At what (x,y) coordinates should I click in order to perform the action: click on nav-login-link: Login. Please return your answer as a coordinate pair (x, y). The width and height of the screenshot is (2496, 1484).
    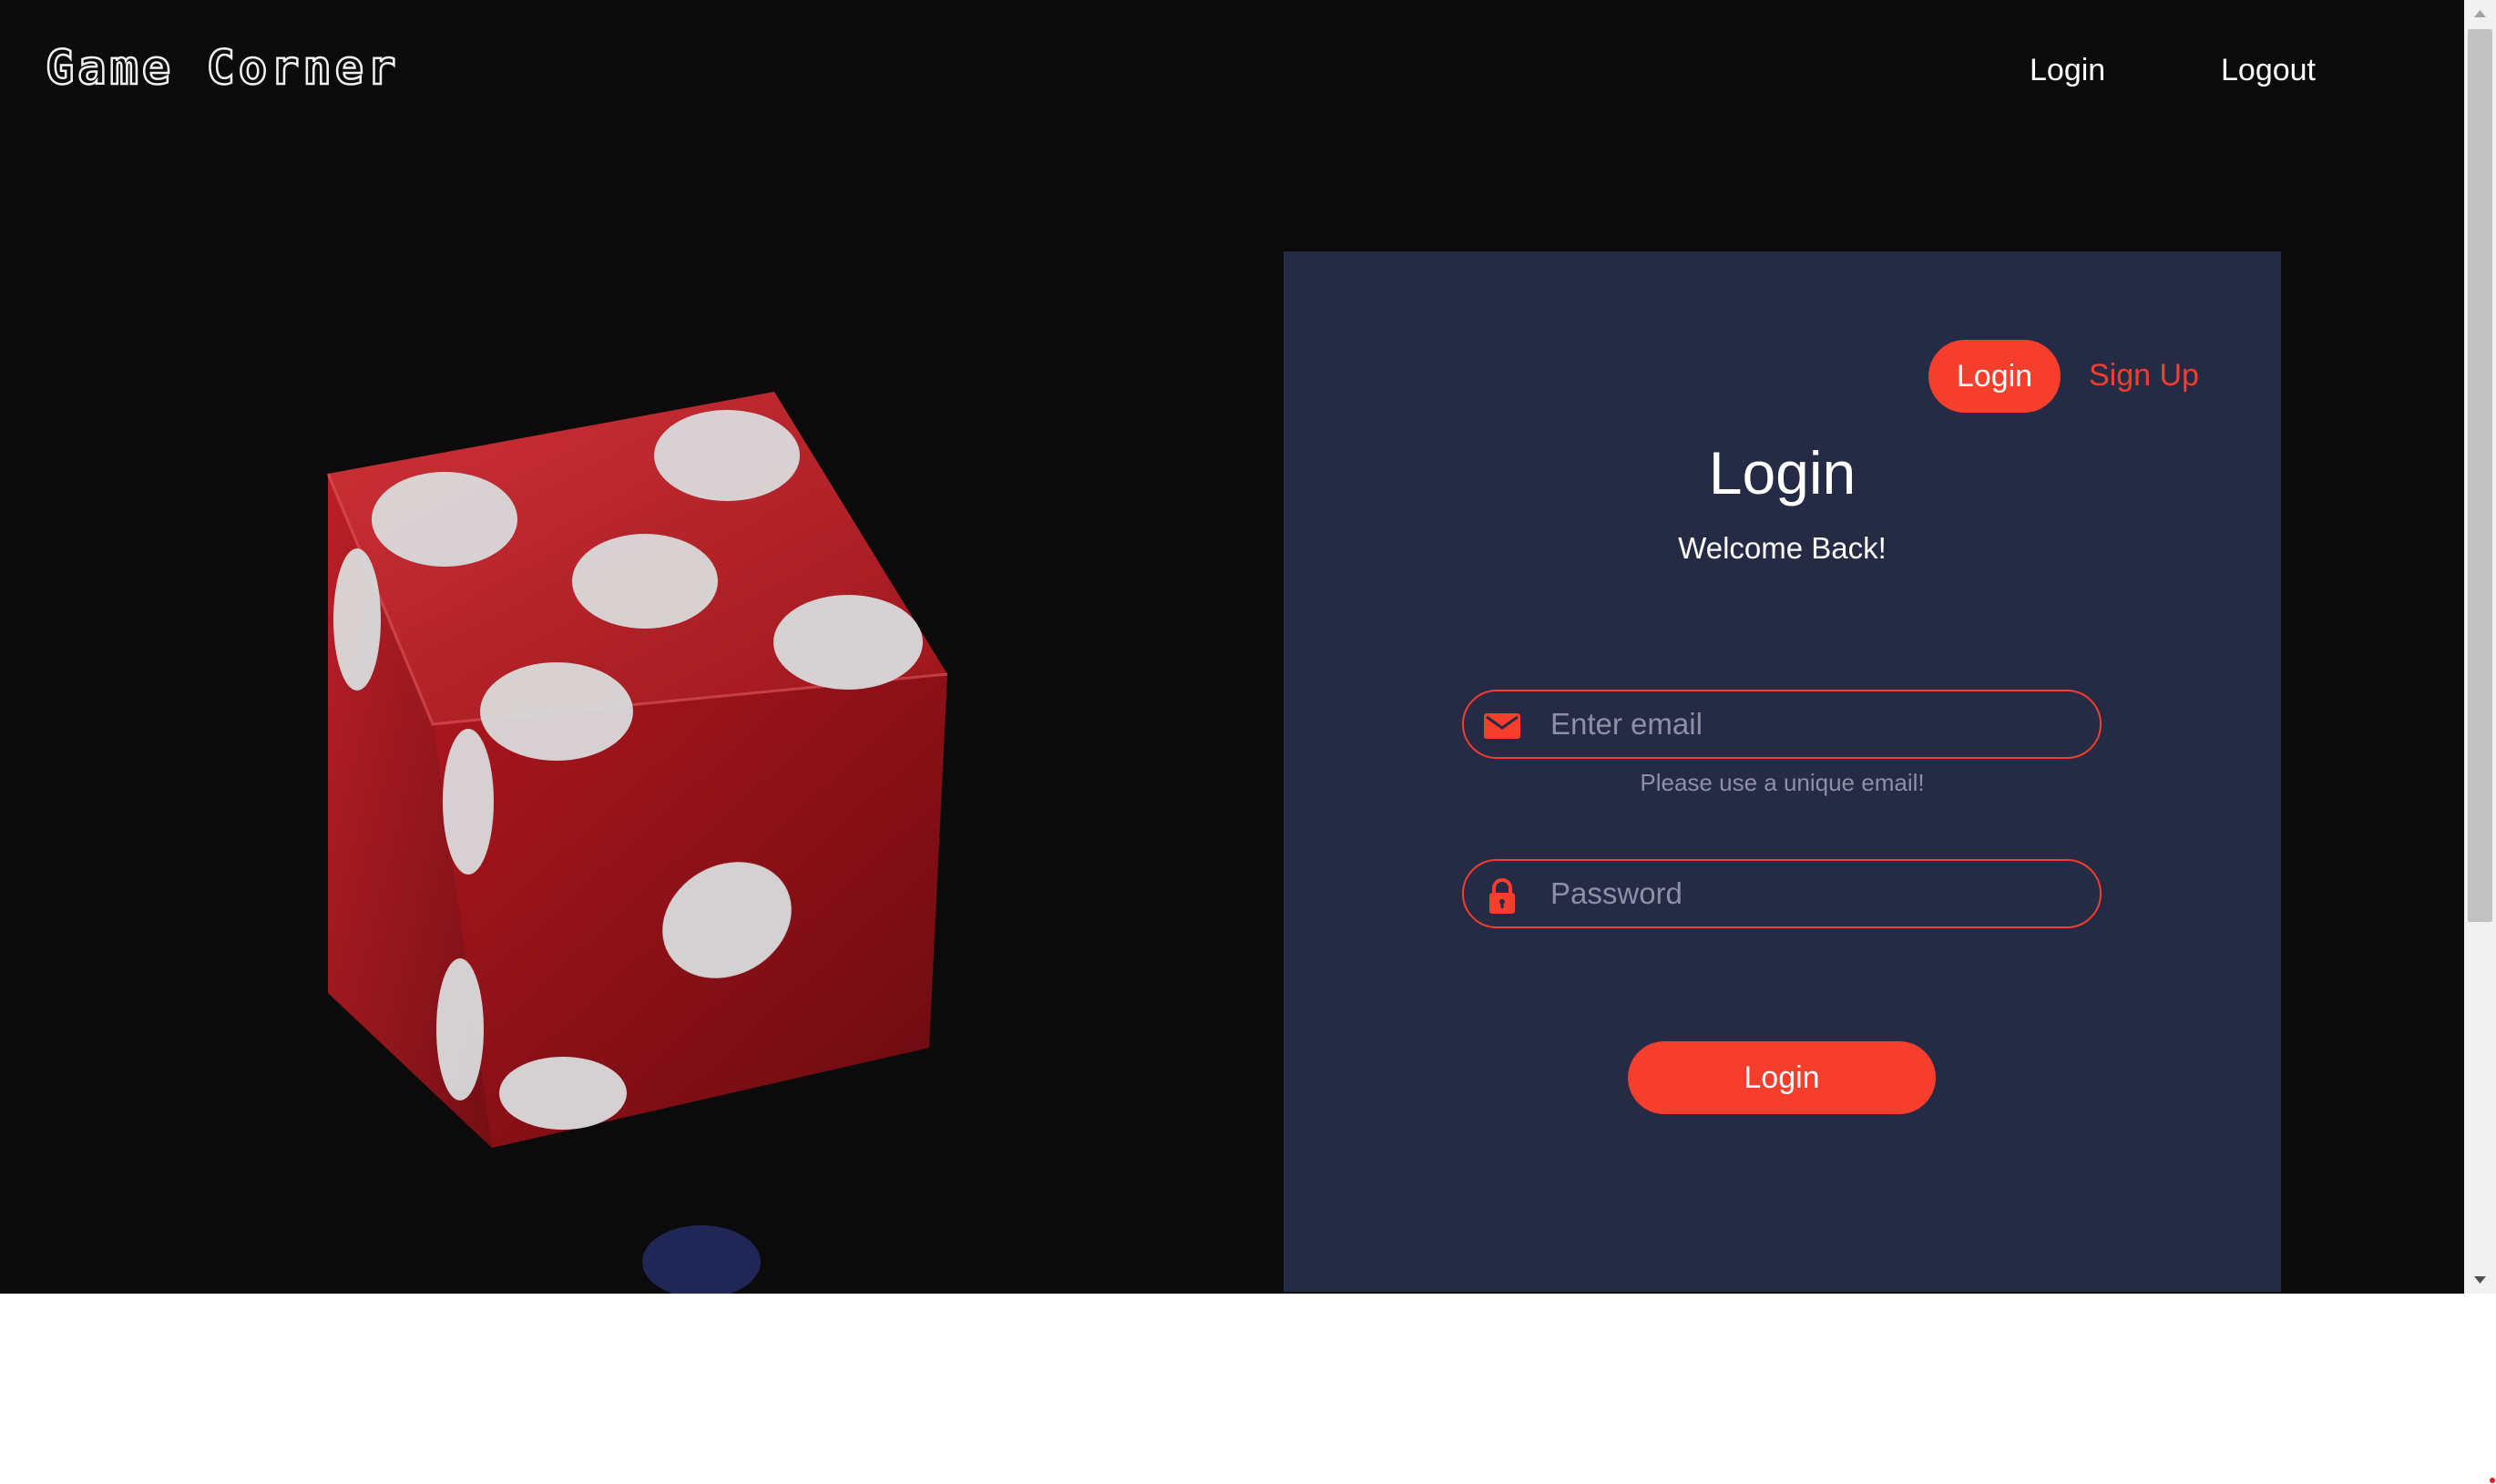
    Looking at the image, I should click on (2067, 70).